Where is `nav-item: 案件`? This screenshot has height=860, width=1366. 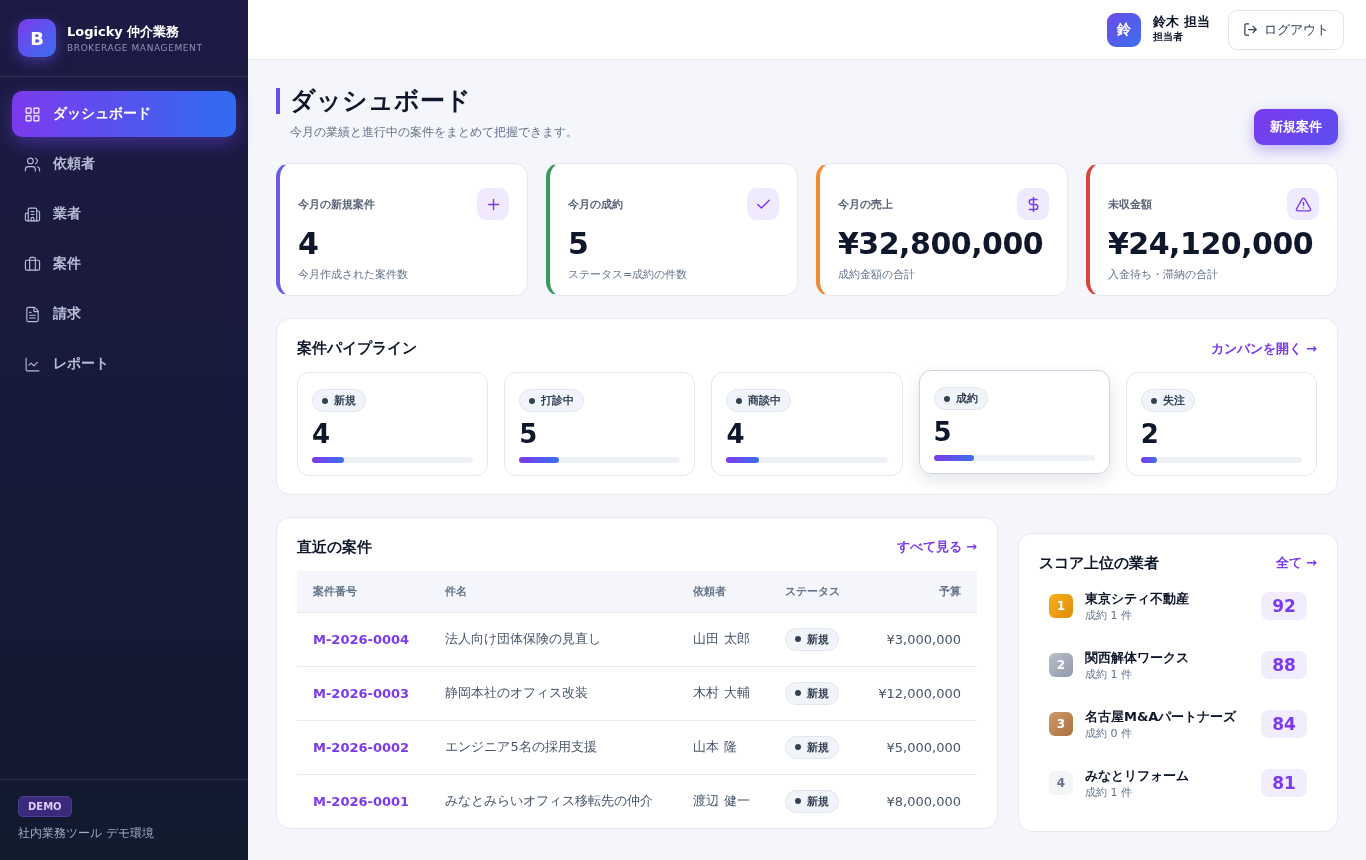 nav-item: 案件 is located at coordinates (124, 264).